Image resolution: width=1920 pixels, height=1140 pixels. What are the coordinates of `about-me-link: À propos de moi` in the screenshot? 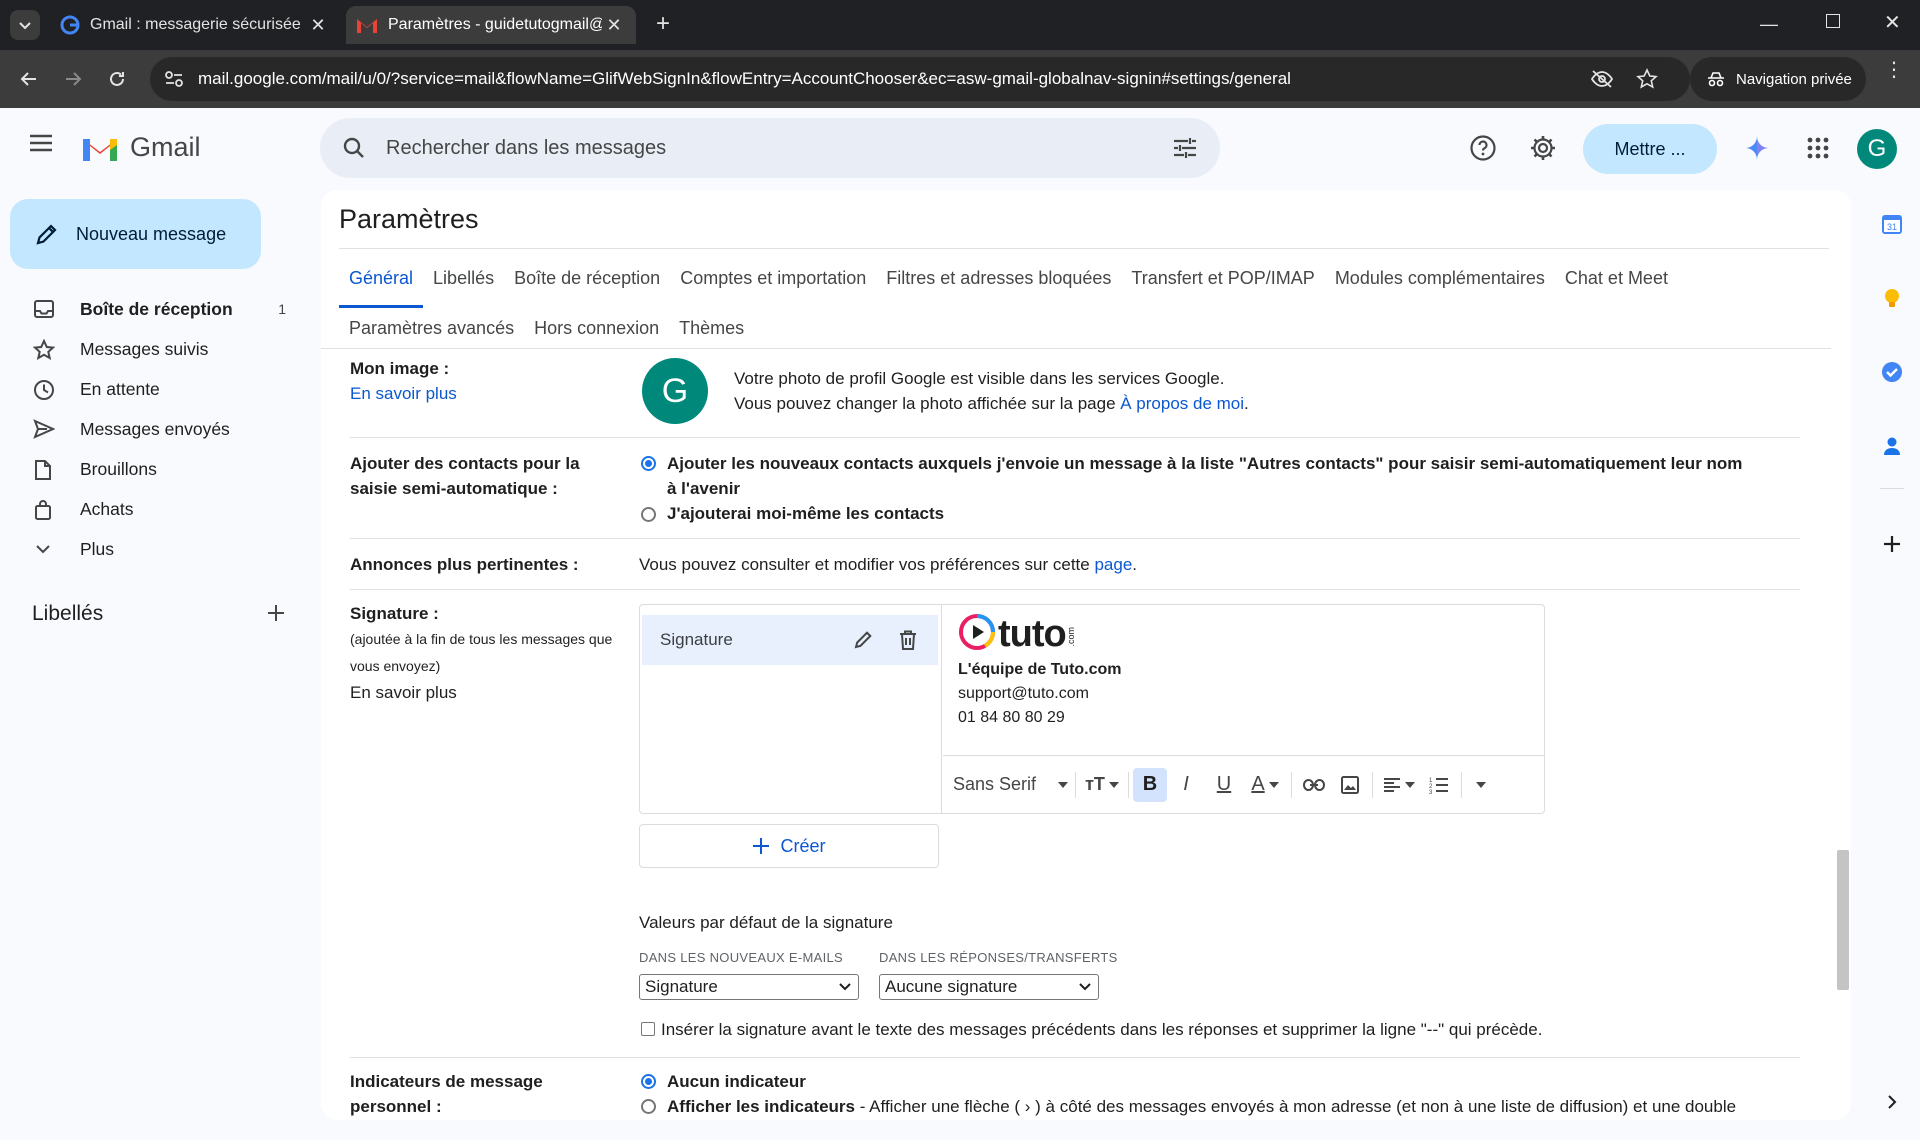 It's located at (1182, 403).